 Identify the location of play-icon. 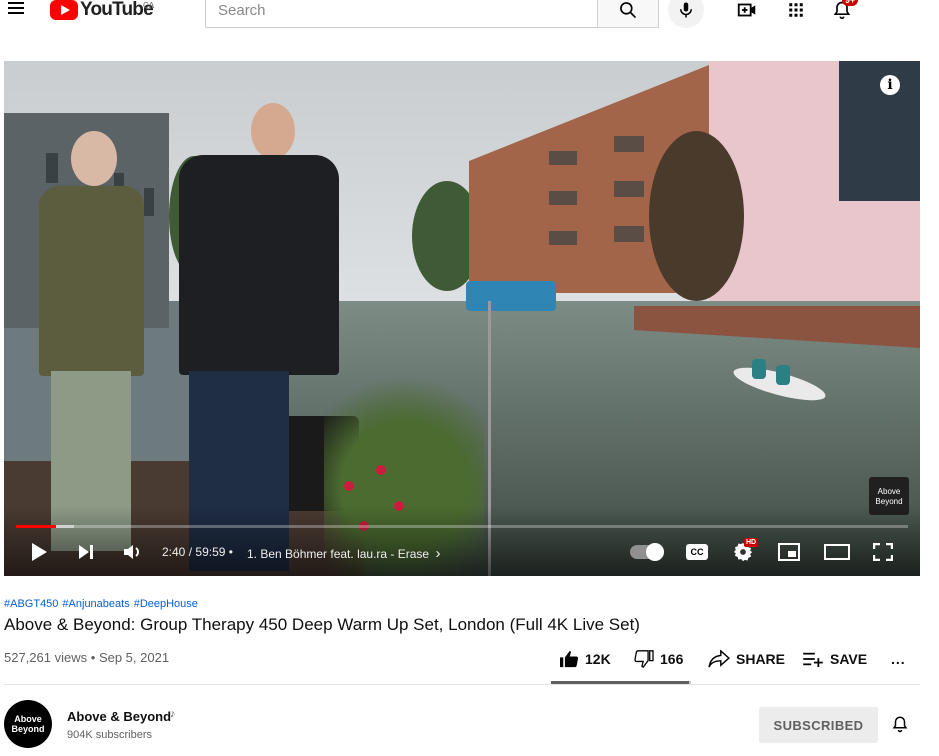
(39, 552).